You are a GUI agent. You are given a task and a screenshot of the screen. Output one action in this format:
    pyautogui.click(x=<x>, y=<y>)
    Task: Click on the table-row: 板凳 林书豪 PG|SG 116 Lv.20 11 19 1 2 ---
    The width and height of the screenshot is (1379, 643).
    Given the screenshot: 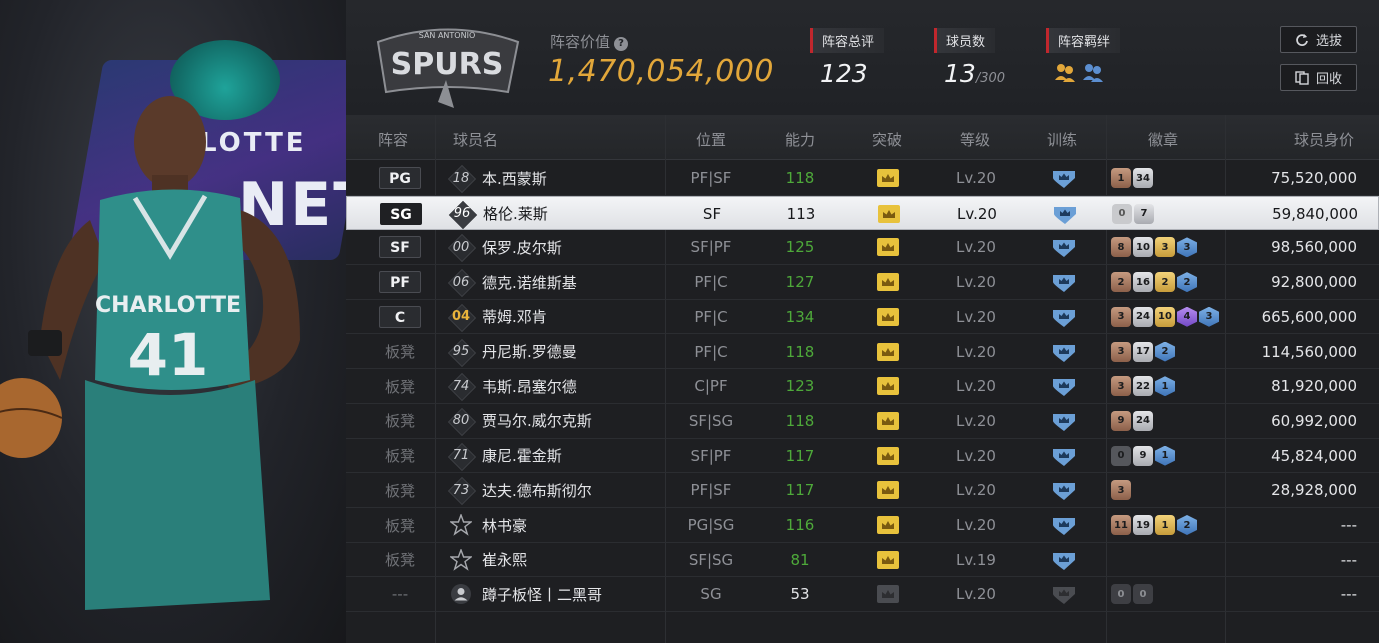 What is the action you would take?
    pyautogui.click(x=862, y=525)
    